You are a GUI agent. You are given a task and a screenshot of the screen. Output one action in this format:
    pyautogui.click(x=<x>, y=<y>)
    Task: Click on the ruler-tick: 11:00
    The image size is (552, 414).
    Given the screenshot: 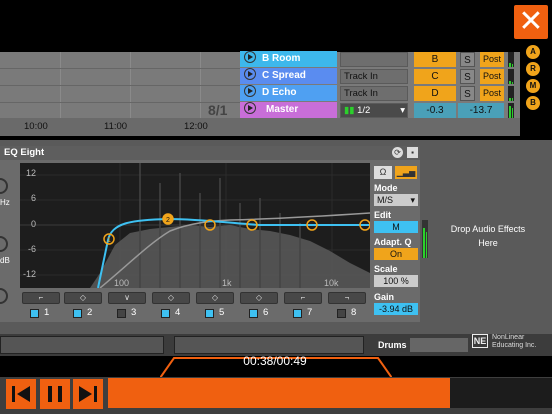 What is the action you would take?
    pyautogui.click(x=116, y=126)
    